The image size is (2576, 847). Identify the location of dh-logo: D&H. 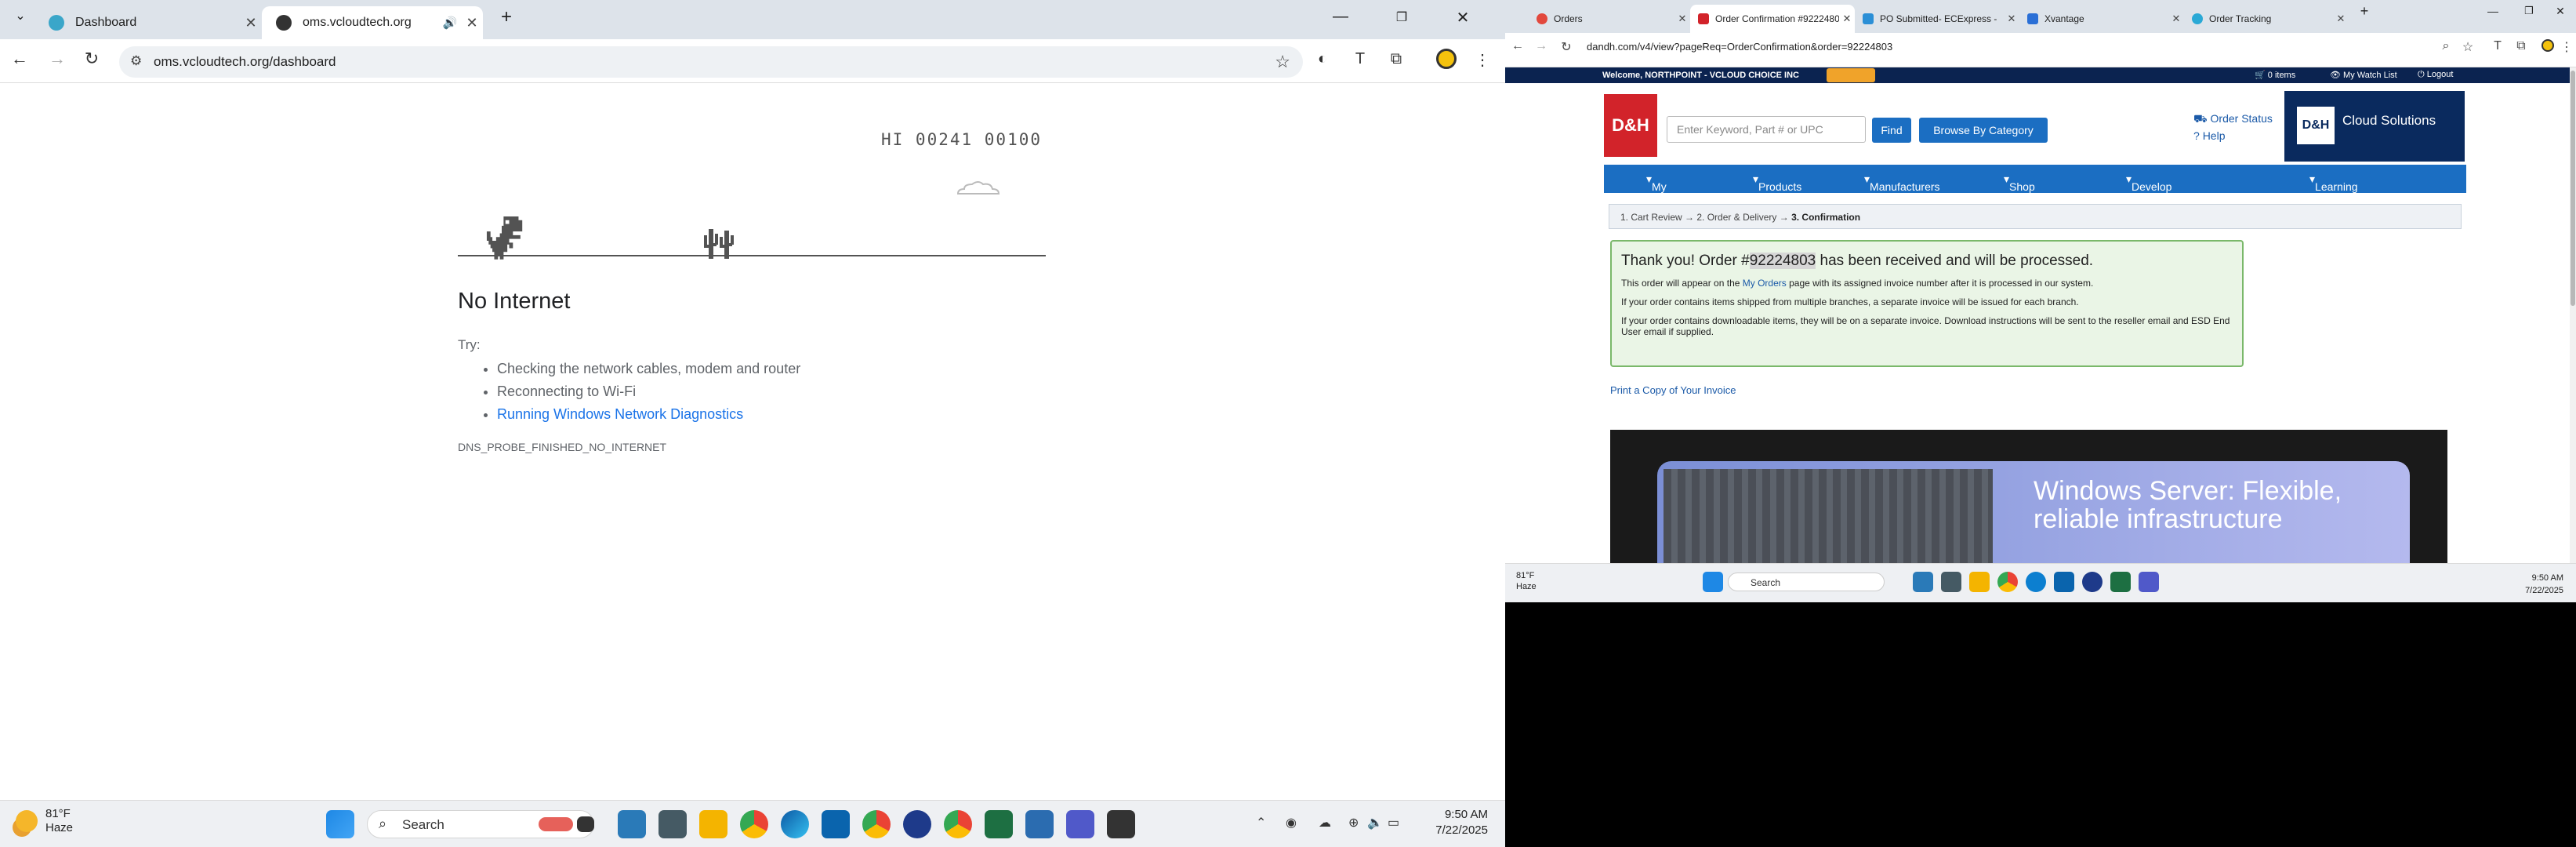
(1631, 125).